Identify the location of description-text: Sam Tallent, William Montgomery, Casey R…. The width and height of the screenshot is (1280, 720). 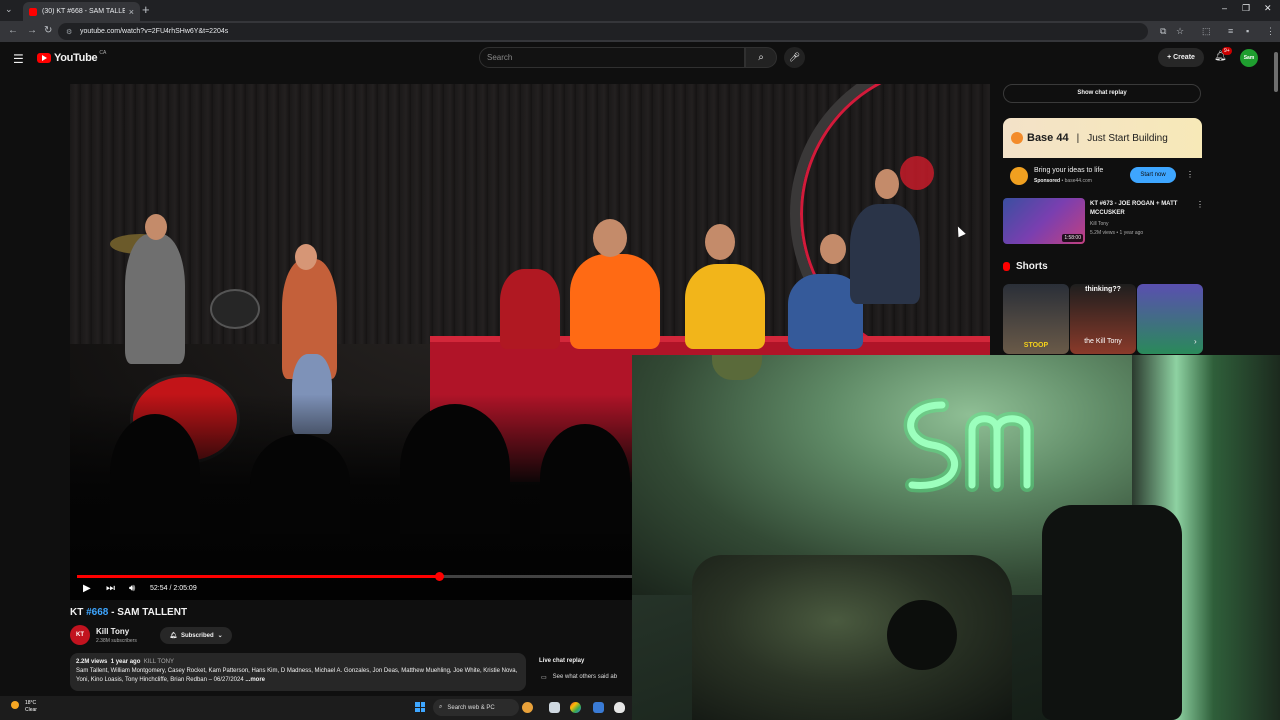
(297, 675).